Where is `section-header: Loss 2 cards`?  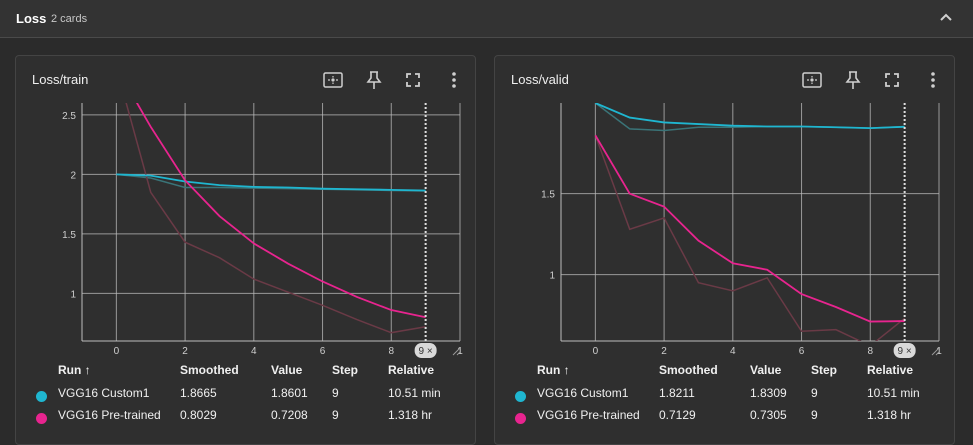 section-header: Loss 2 cards is located at coordinates (486, 19).